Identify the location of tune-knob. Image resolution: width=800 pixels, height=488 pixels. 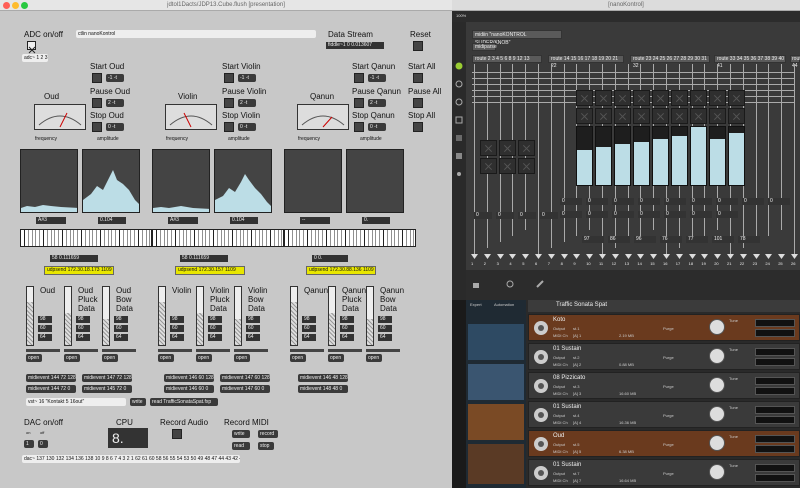
(717, 385).